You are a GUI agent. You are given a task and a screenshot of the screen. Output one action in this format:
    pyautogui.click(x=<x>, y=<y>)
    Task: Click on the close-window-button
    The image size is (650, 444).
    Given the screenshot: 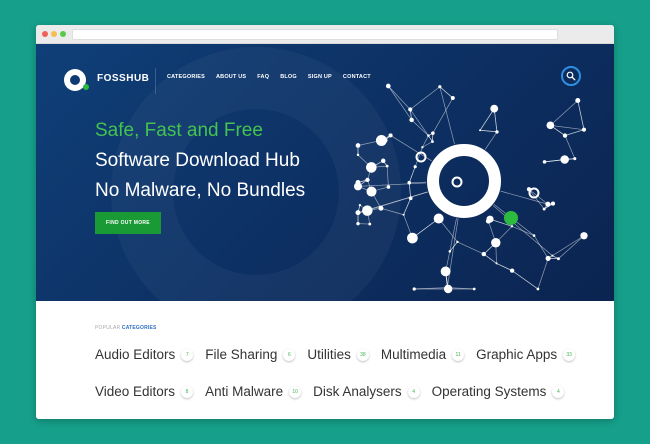 What is the action you would take?
    pyautogui.click(x=45, y=34)
    